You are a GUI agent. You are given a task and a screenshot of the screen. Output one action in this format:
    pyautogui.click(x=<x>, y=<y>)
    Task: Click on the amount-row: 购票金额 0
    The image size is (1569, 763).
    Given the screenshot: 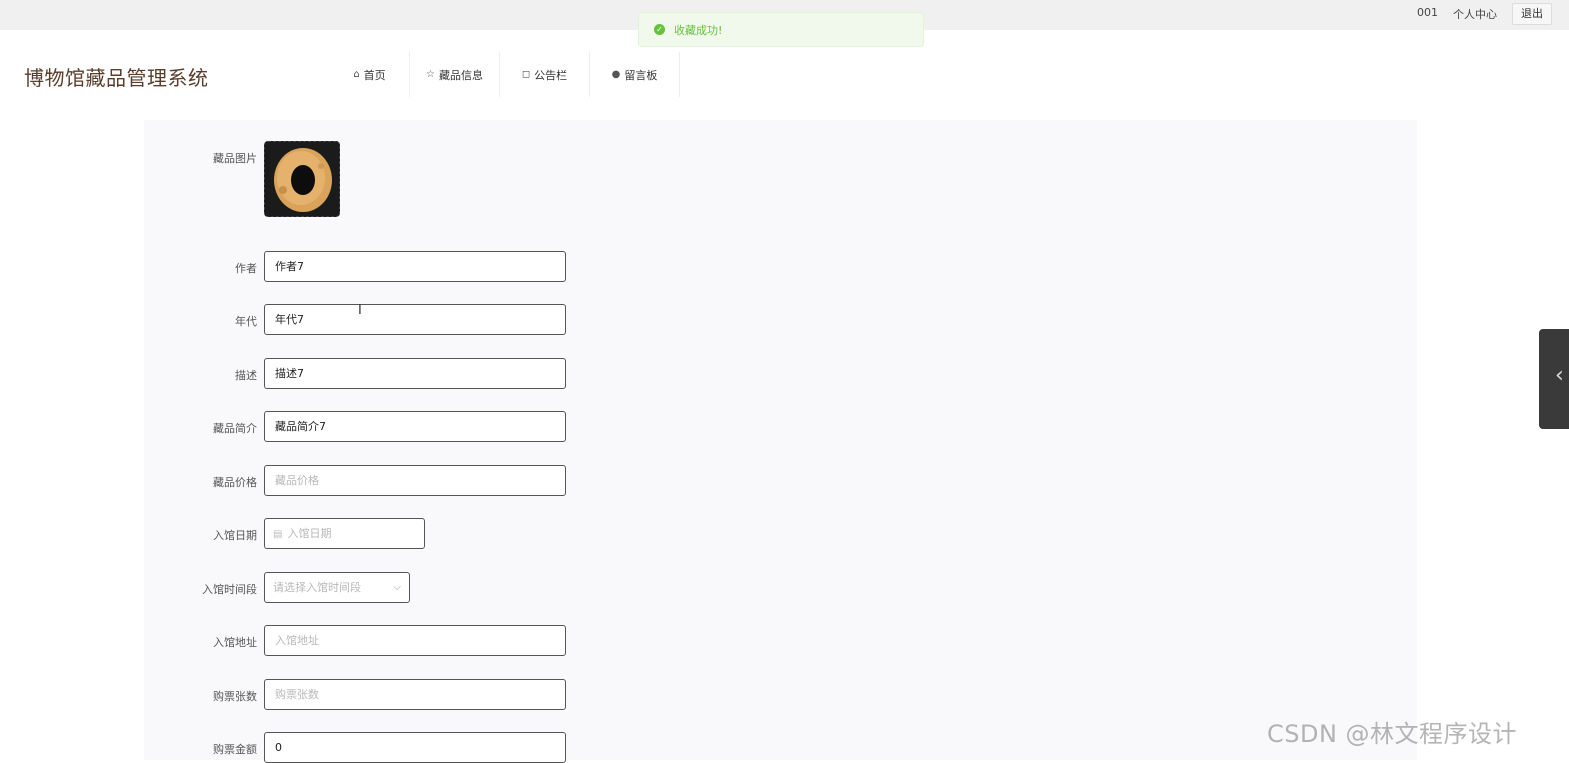 What is the action you would take?
    pyautogui.click(x=444, y=747)
    